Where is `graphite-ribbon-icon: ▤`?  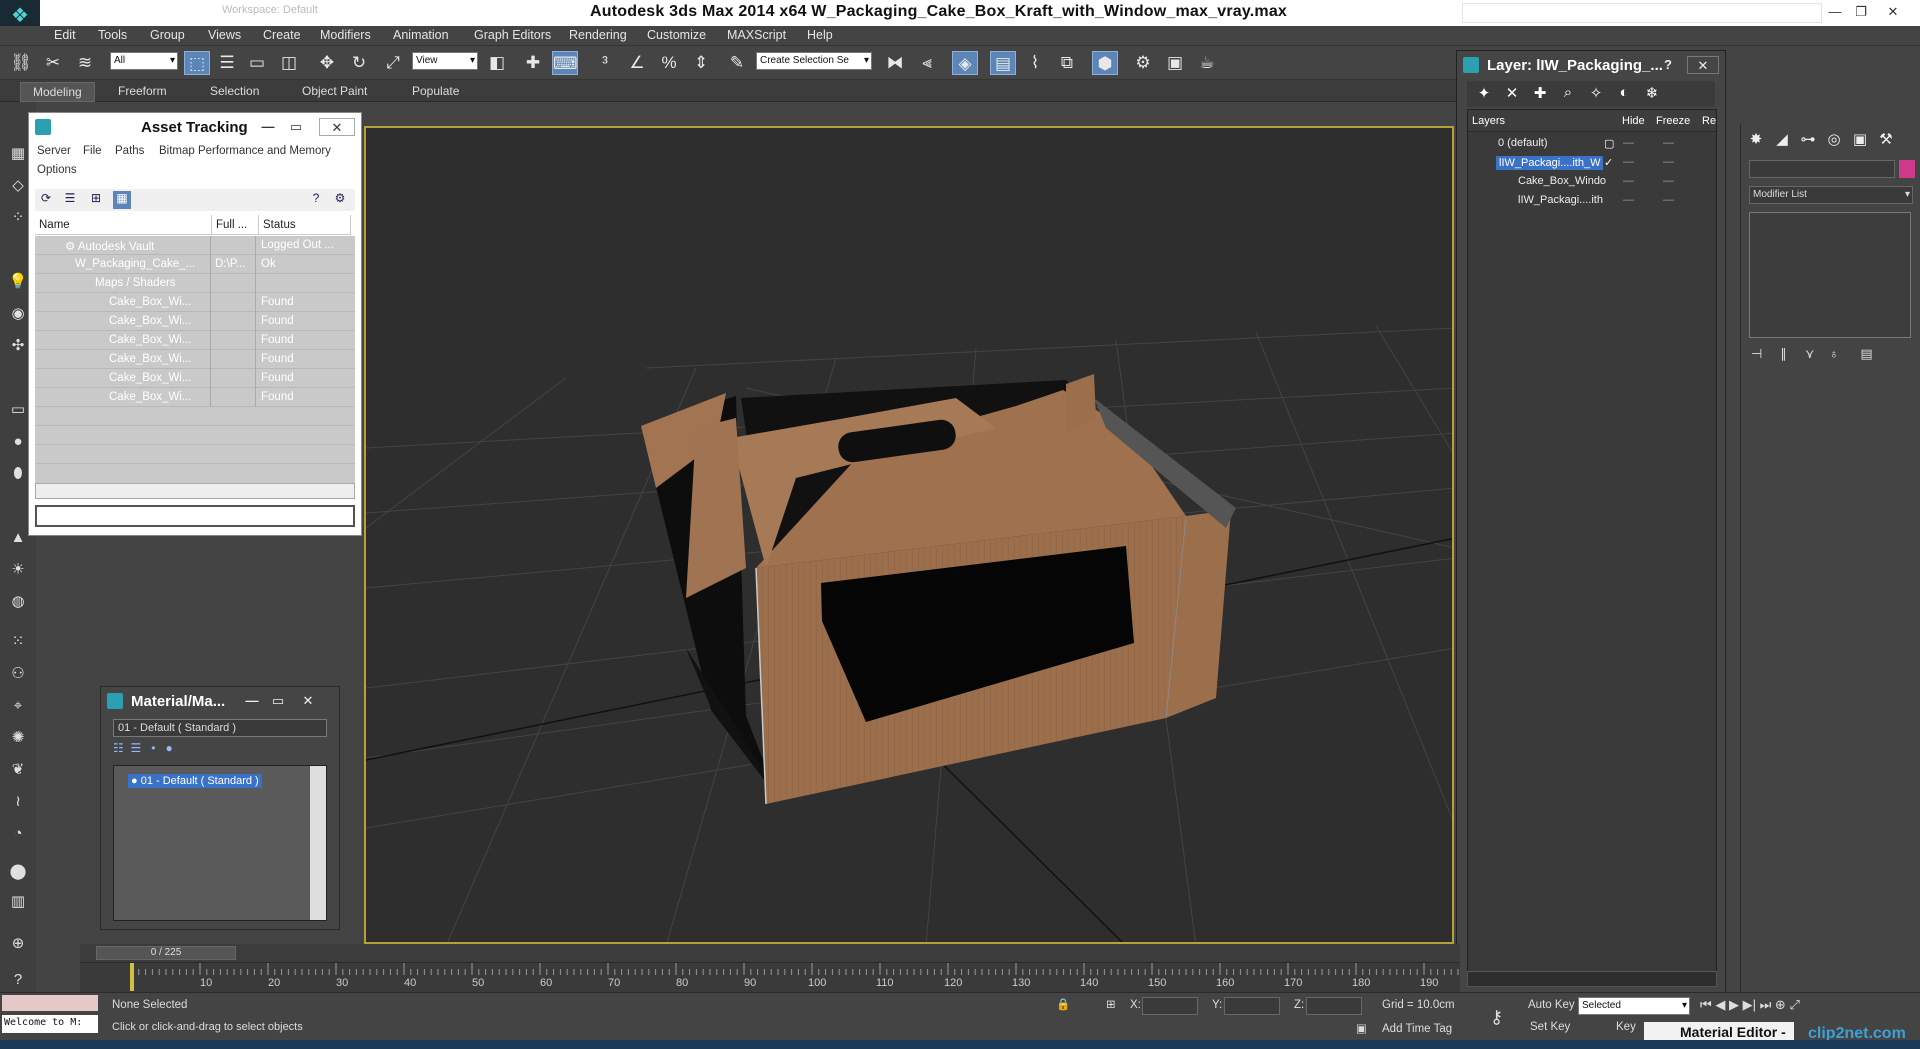 graphite-ribbon-icon: ▤ is located at coordinates (1003, 63).